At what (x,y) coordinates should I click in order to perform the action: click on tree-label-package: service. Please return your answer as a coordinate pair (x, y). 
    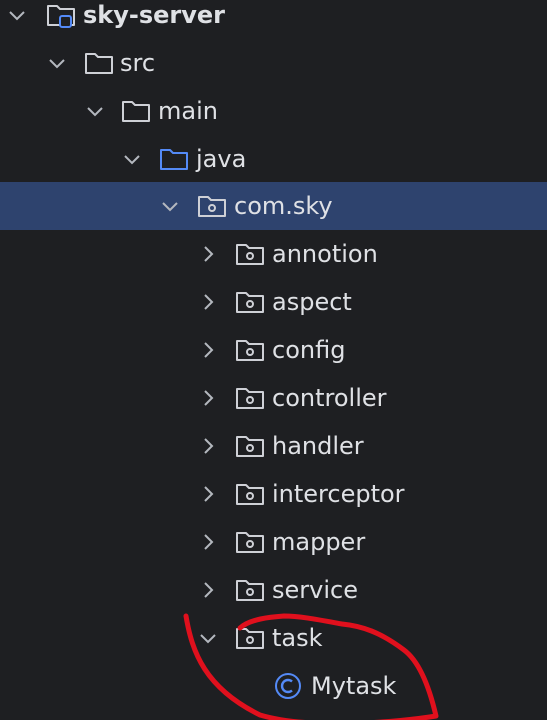
    Looking at the image, I should click on (315, 590).